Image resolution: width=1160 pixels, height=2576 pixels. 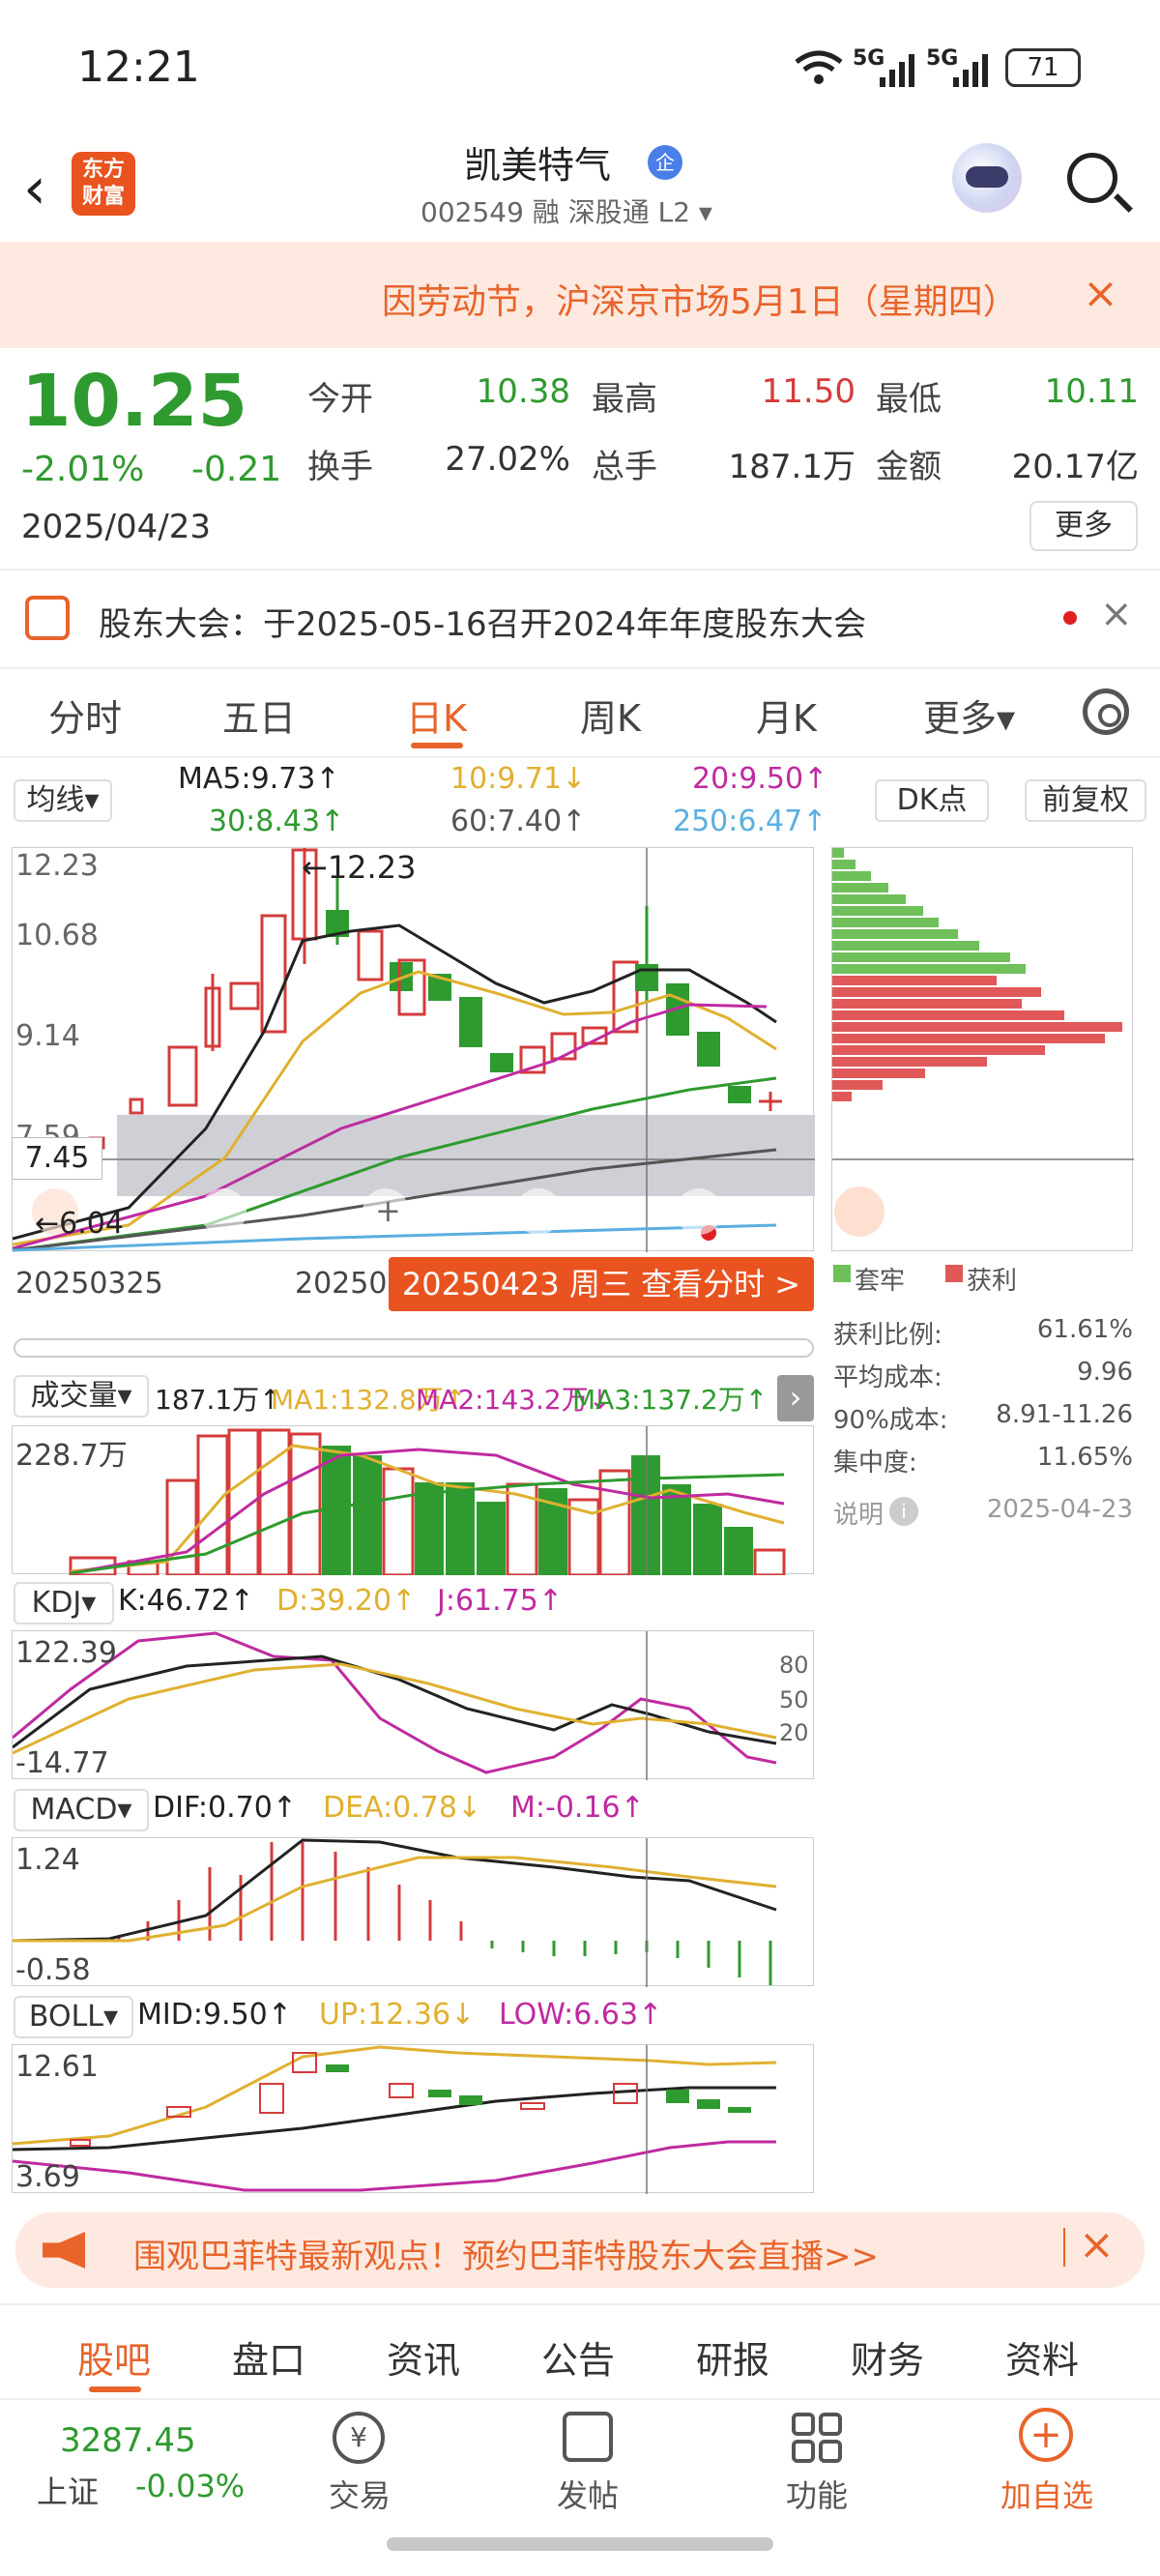 What do you see at coordinates (359, 2438) in the screenshot?
I see `trade-icon: ¥` at bounding box center [359, 2438].